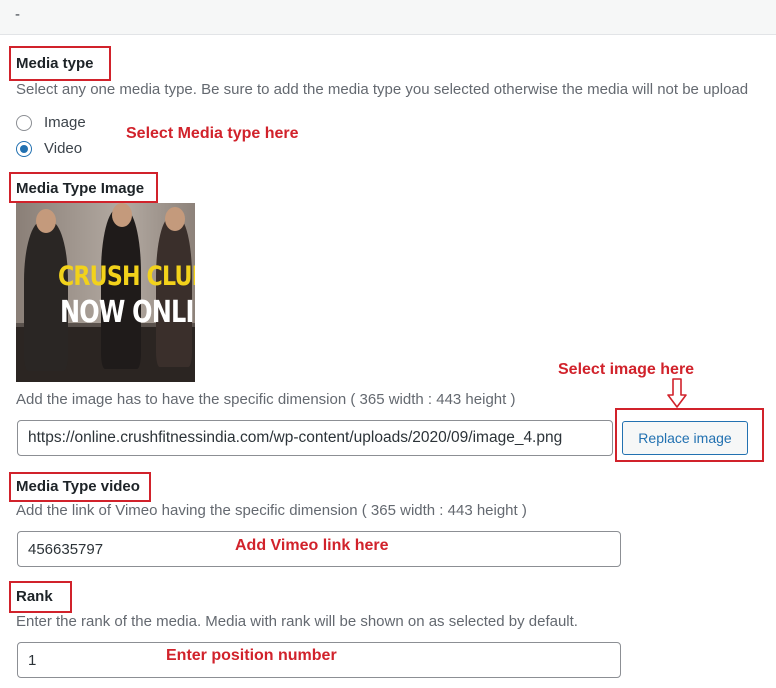  I want to click on video-radio-label: Video, so click(63, 148).